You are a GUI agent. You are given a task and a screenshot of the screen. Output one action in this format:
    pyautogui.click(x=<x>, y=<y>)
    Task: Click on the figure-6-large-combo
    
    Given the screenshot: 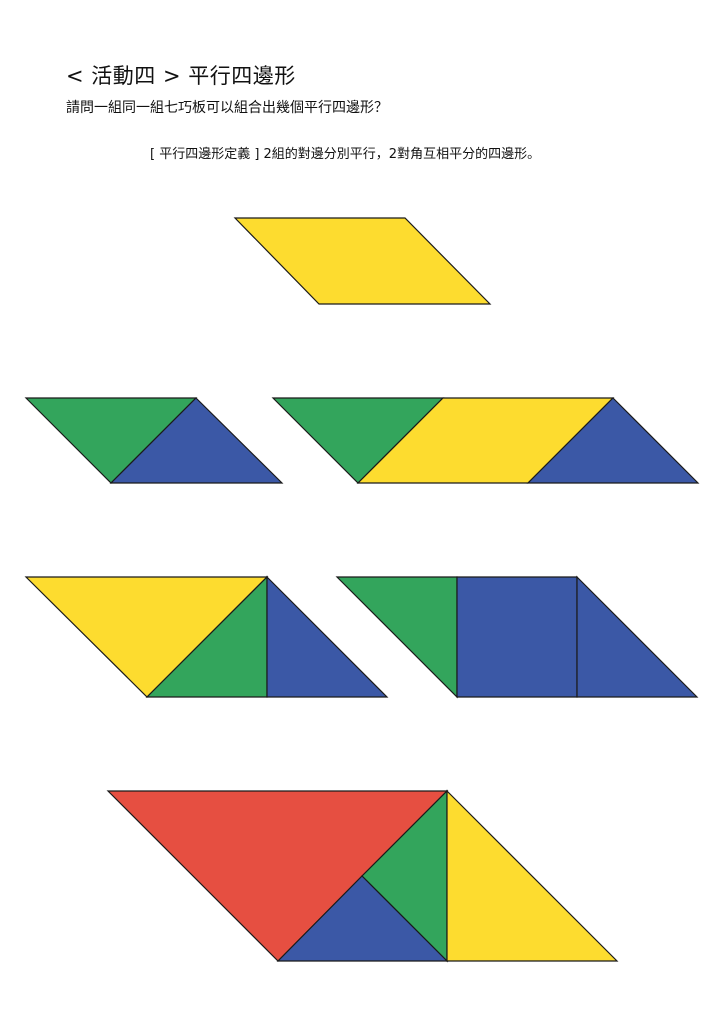 What is the action you would take?
    pyautogui.click(x=362, y=876)
    